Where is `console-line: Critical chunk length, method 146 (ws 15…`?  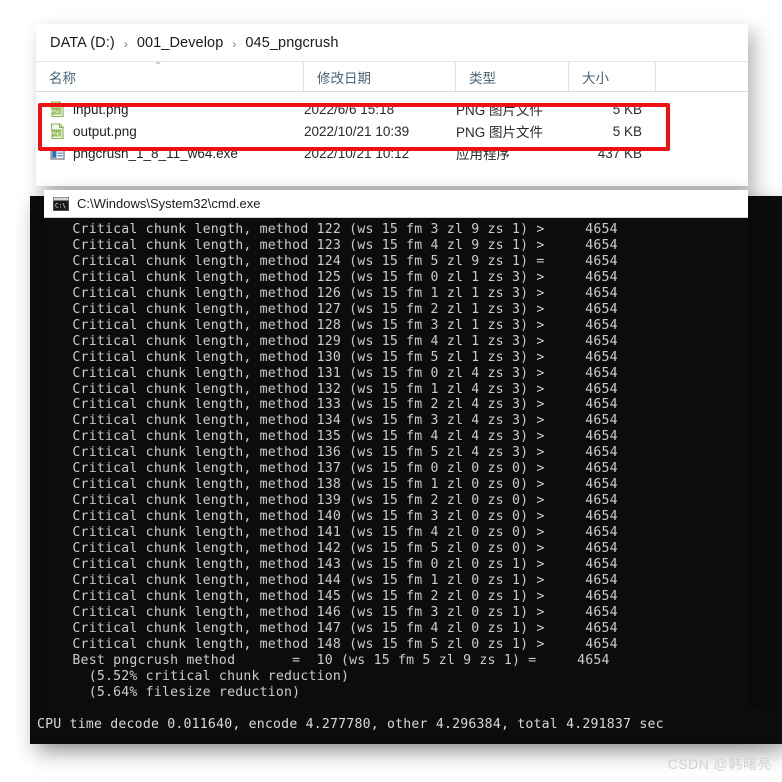
console-line: Critical chunk length, method 146 (ws 15… is located at coordinates (333, 612).